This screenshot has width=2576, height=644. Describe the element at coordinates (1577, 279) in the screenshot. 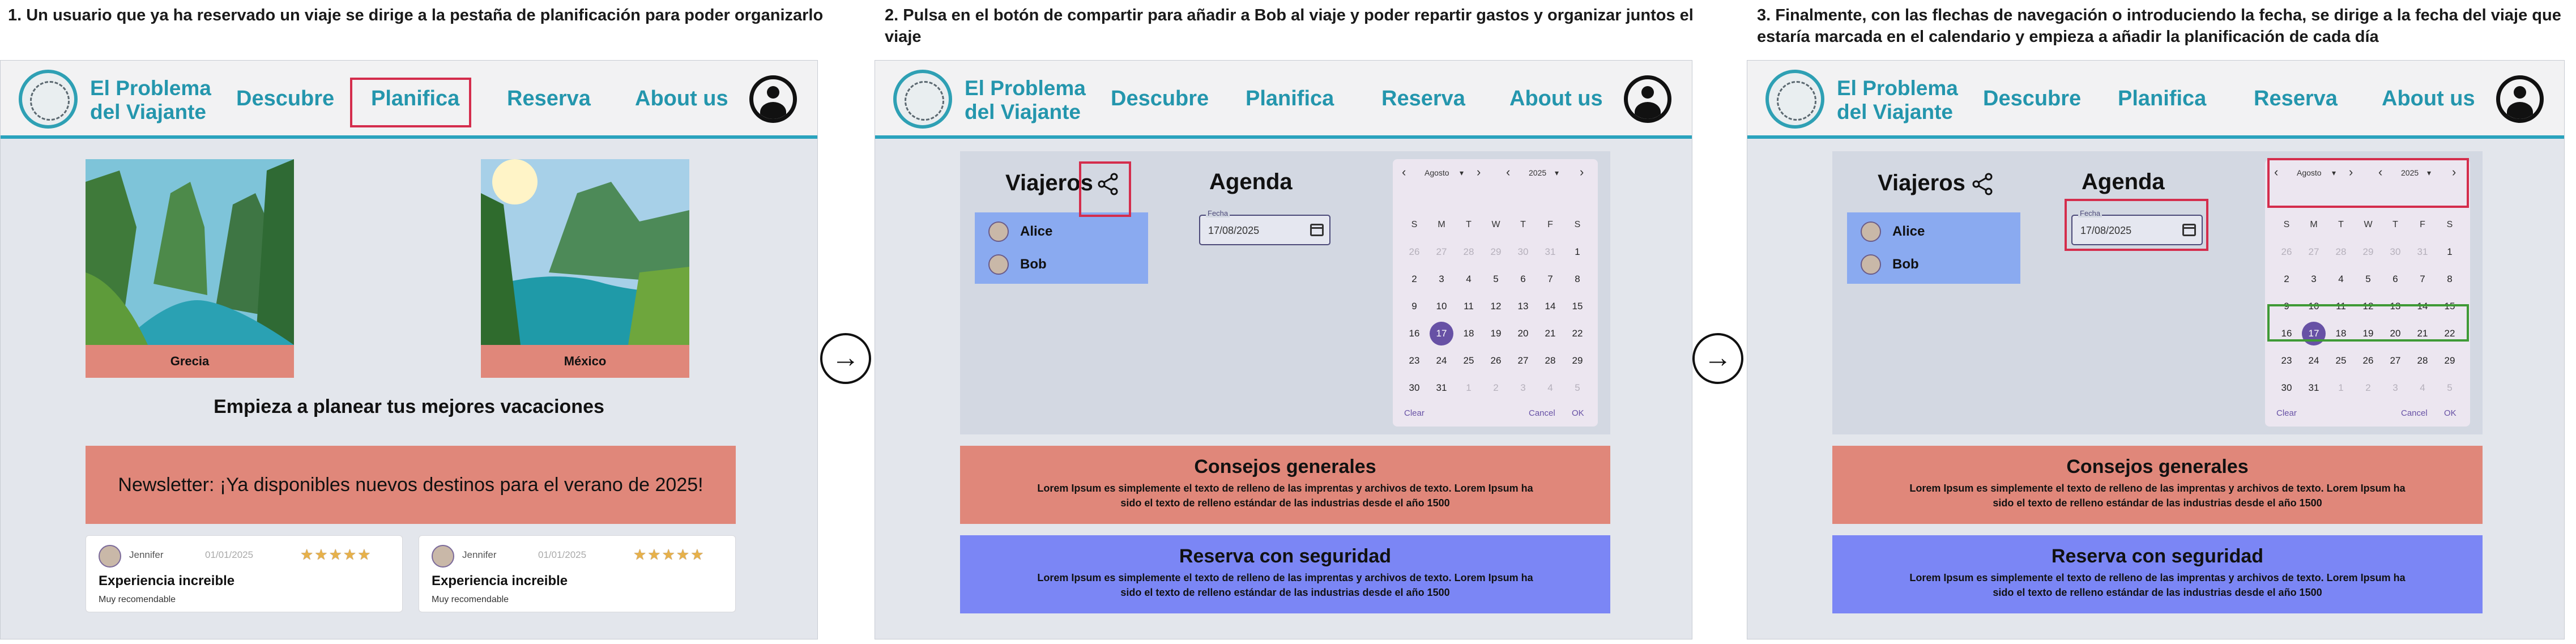

I see `calendar-day: 8` at that location.